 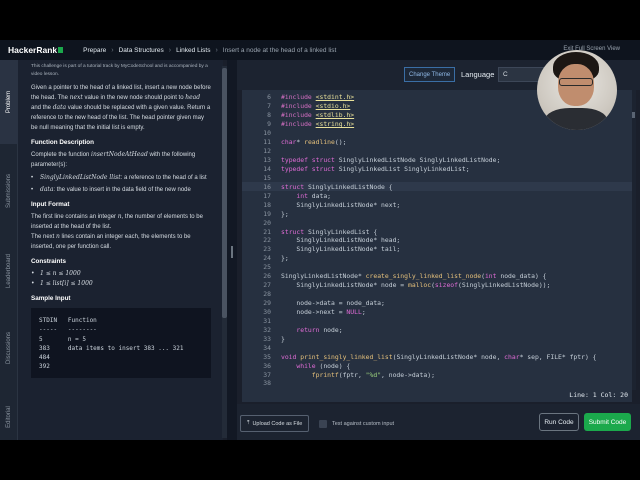 I want to click on line-text: SinglyLinkedListNode* next;, so click(x=341, y=204).